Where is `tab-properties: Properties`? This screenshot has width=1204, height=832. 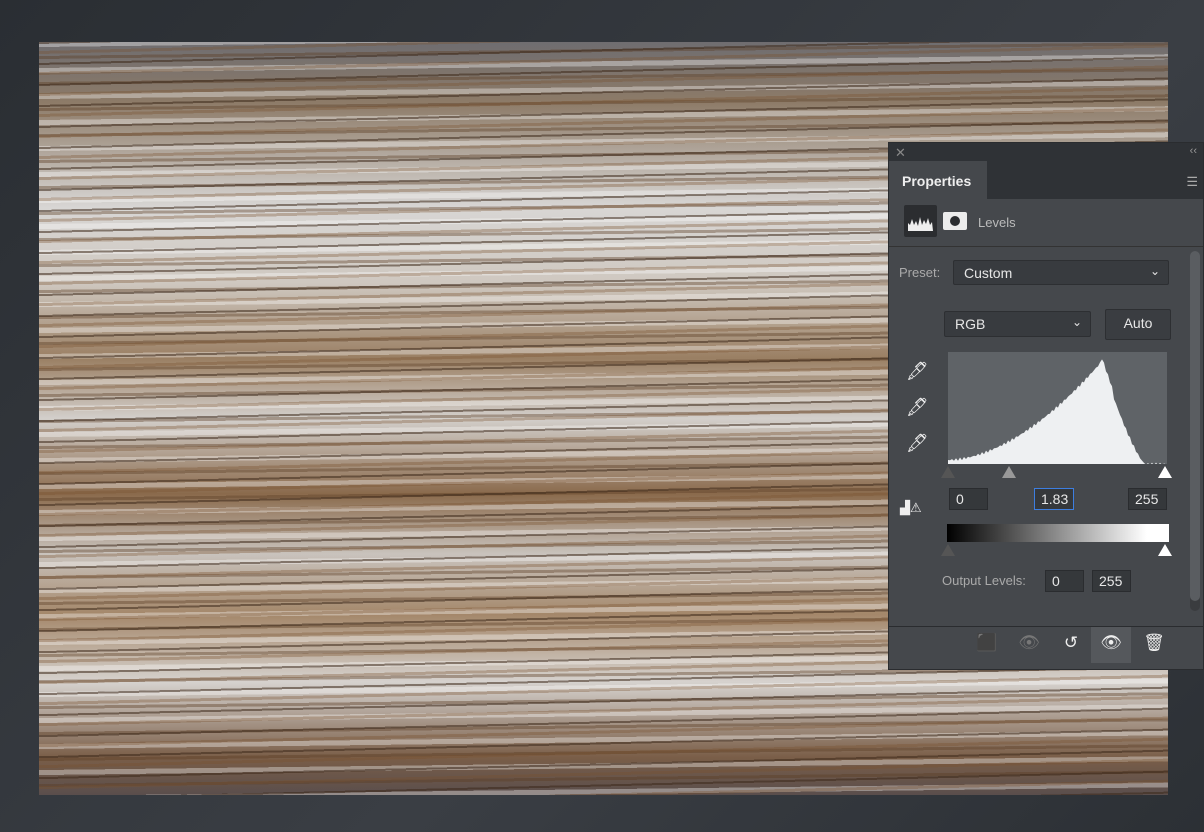
tab-properties: Properties is located at coordinates (938, 180).